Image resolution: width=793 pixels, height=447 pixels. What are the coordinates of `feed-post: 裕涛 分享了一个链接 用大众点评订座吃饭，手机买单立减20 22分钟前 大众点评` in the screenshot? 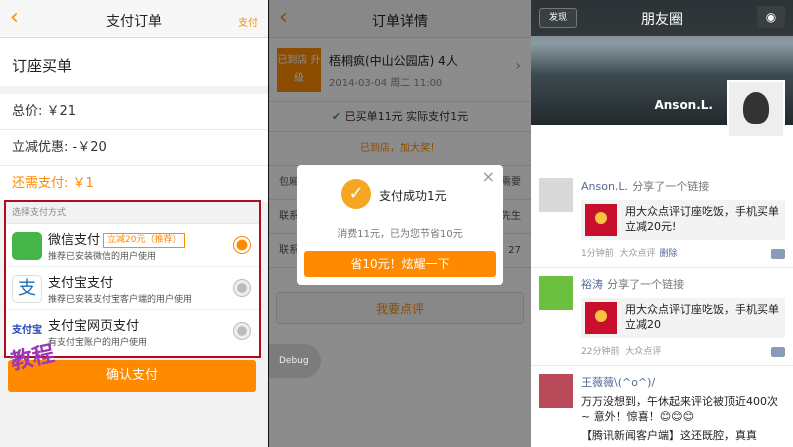 It's located at (662, 317).